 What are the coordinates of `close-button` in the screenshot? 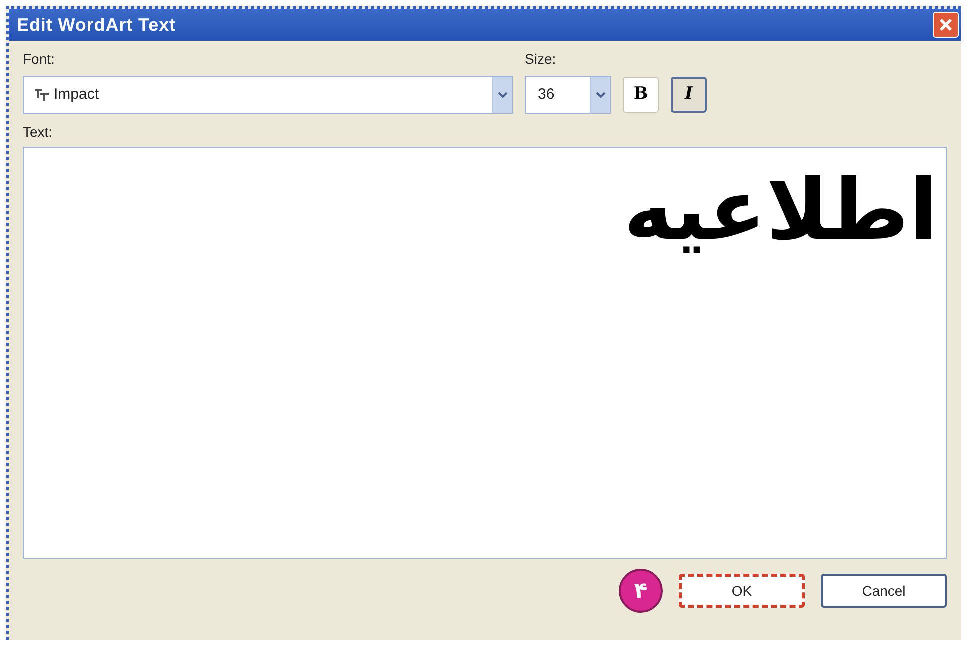 It's located at (946, 25).